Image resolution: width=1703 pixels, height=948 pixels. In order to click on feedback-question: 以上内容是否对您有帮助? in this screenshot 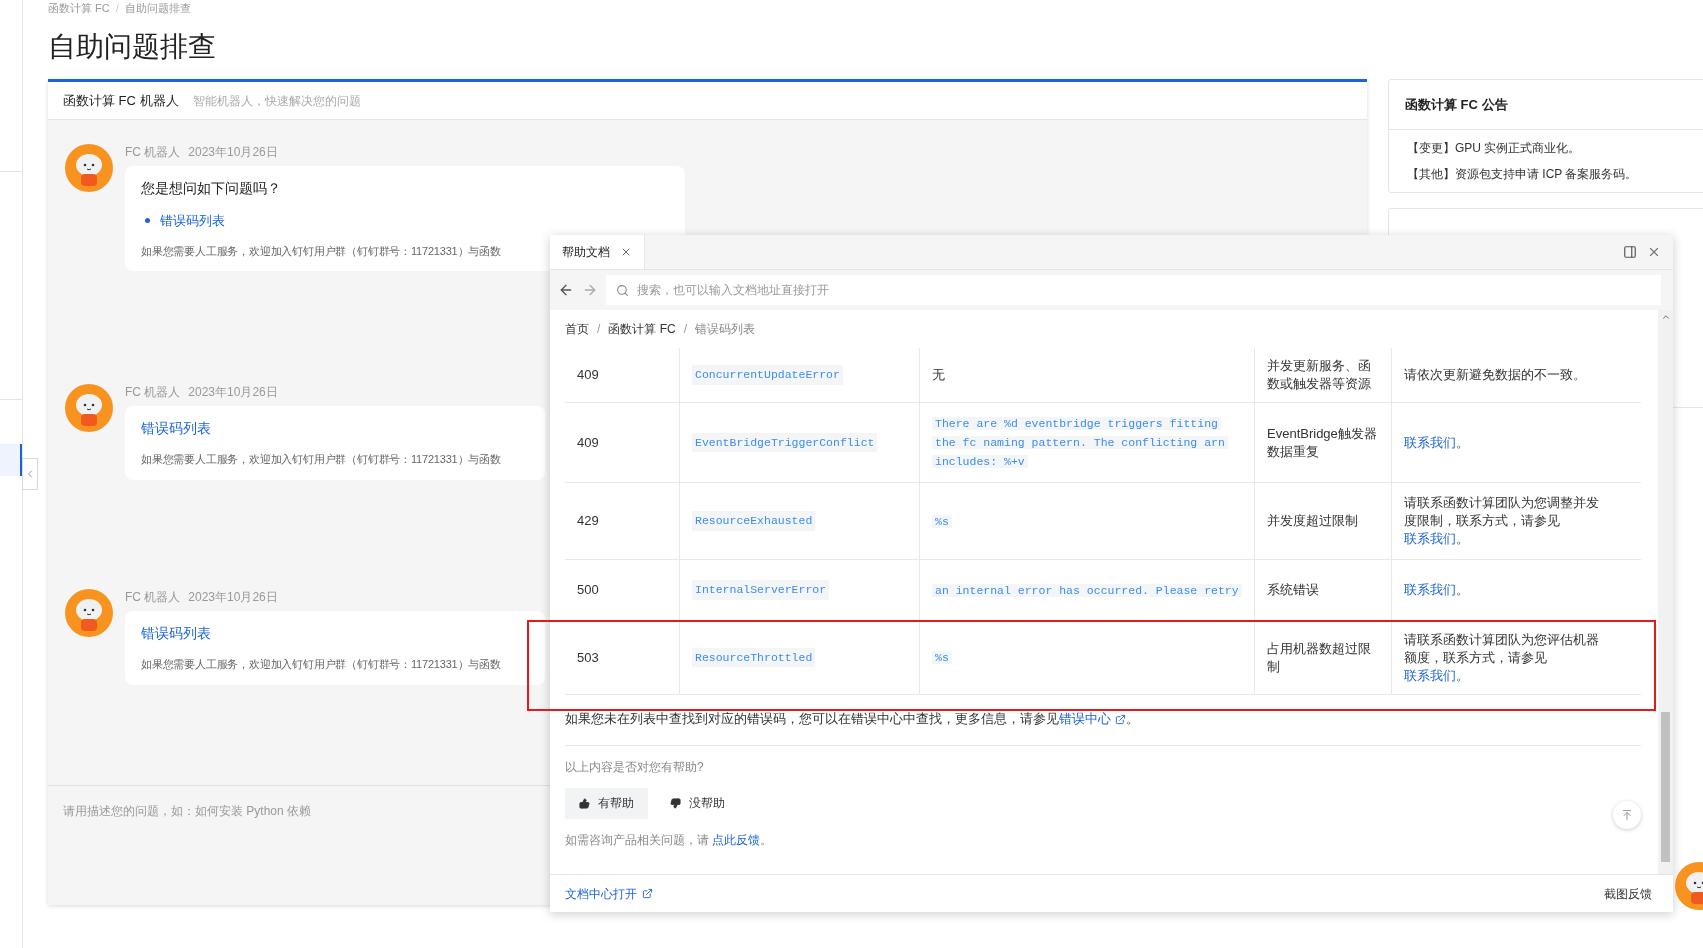, I will do `click(635, 767)`.